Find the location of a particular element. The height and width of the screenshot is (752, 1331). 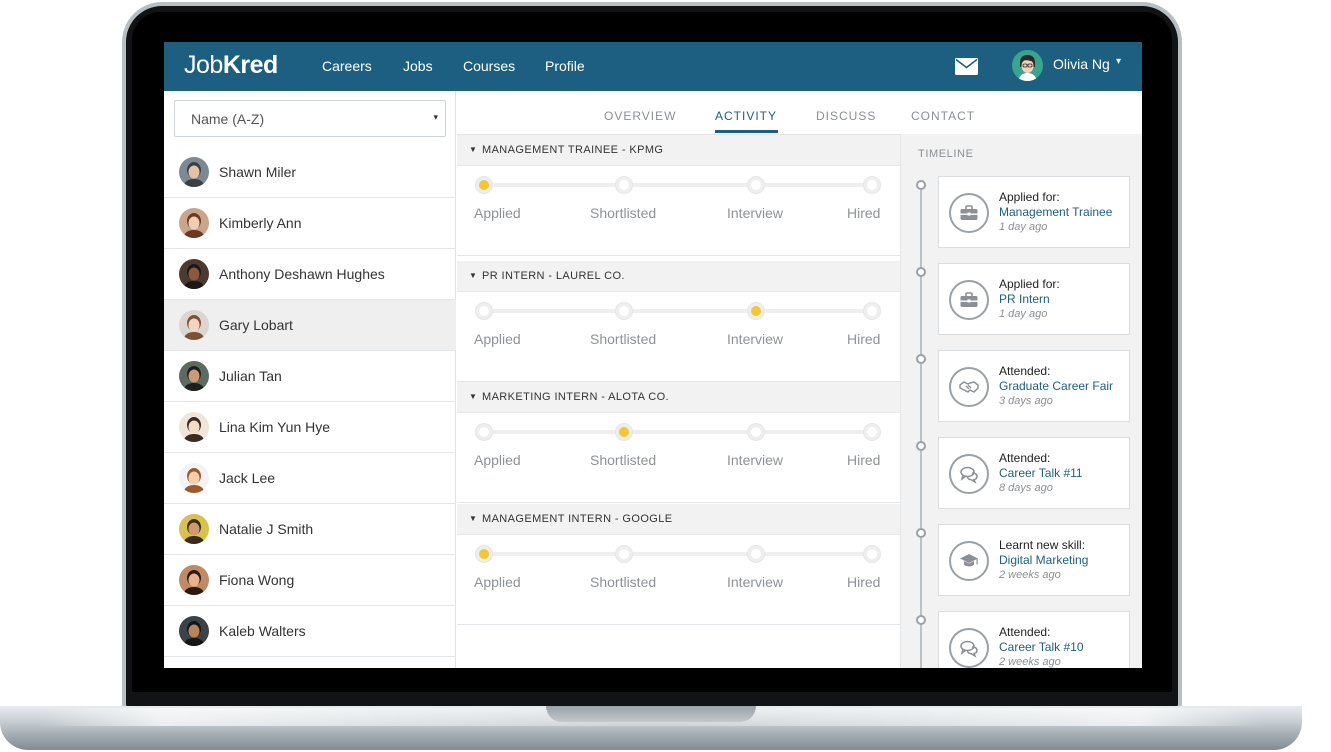

nav-link-profile: Profile is located at coordinates (565, 66).